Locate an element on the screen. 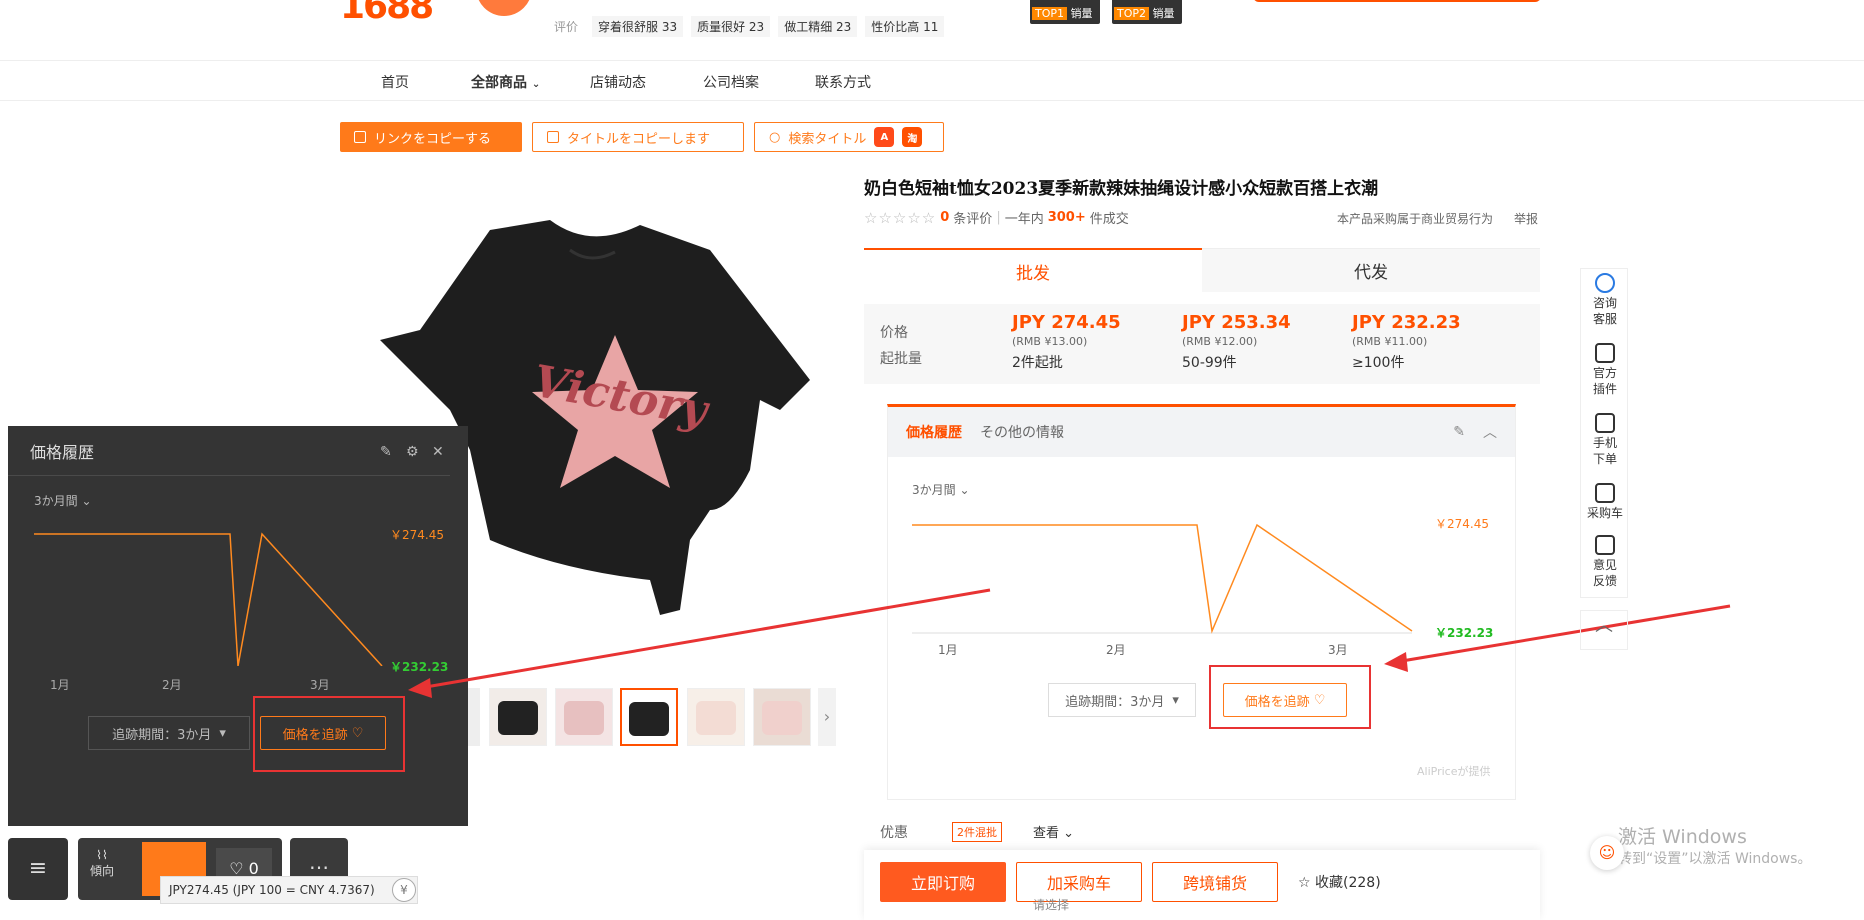  gear-icon: ⚙ is located at coordinates (412, 452).